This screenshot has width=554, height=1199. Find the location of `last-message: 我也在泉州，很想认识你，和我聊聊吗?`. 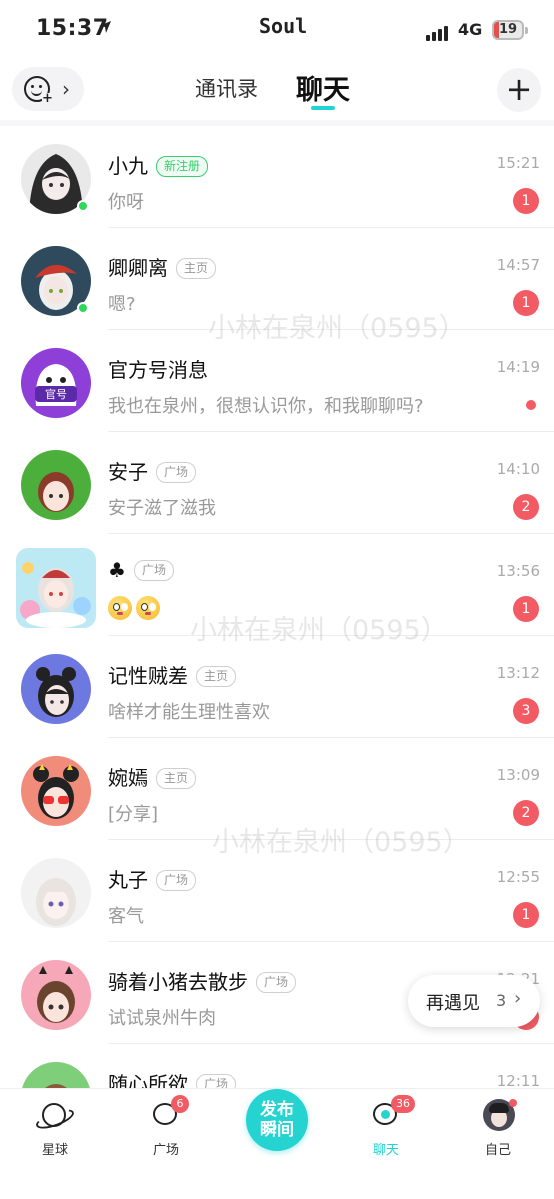

last-message: 我也在泉州，很想认识你，和我聊聊吗? is located at coordinates (266, 406).